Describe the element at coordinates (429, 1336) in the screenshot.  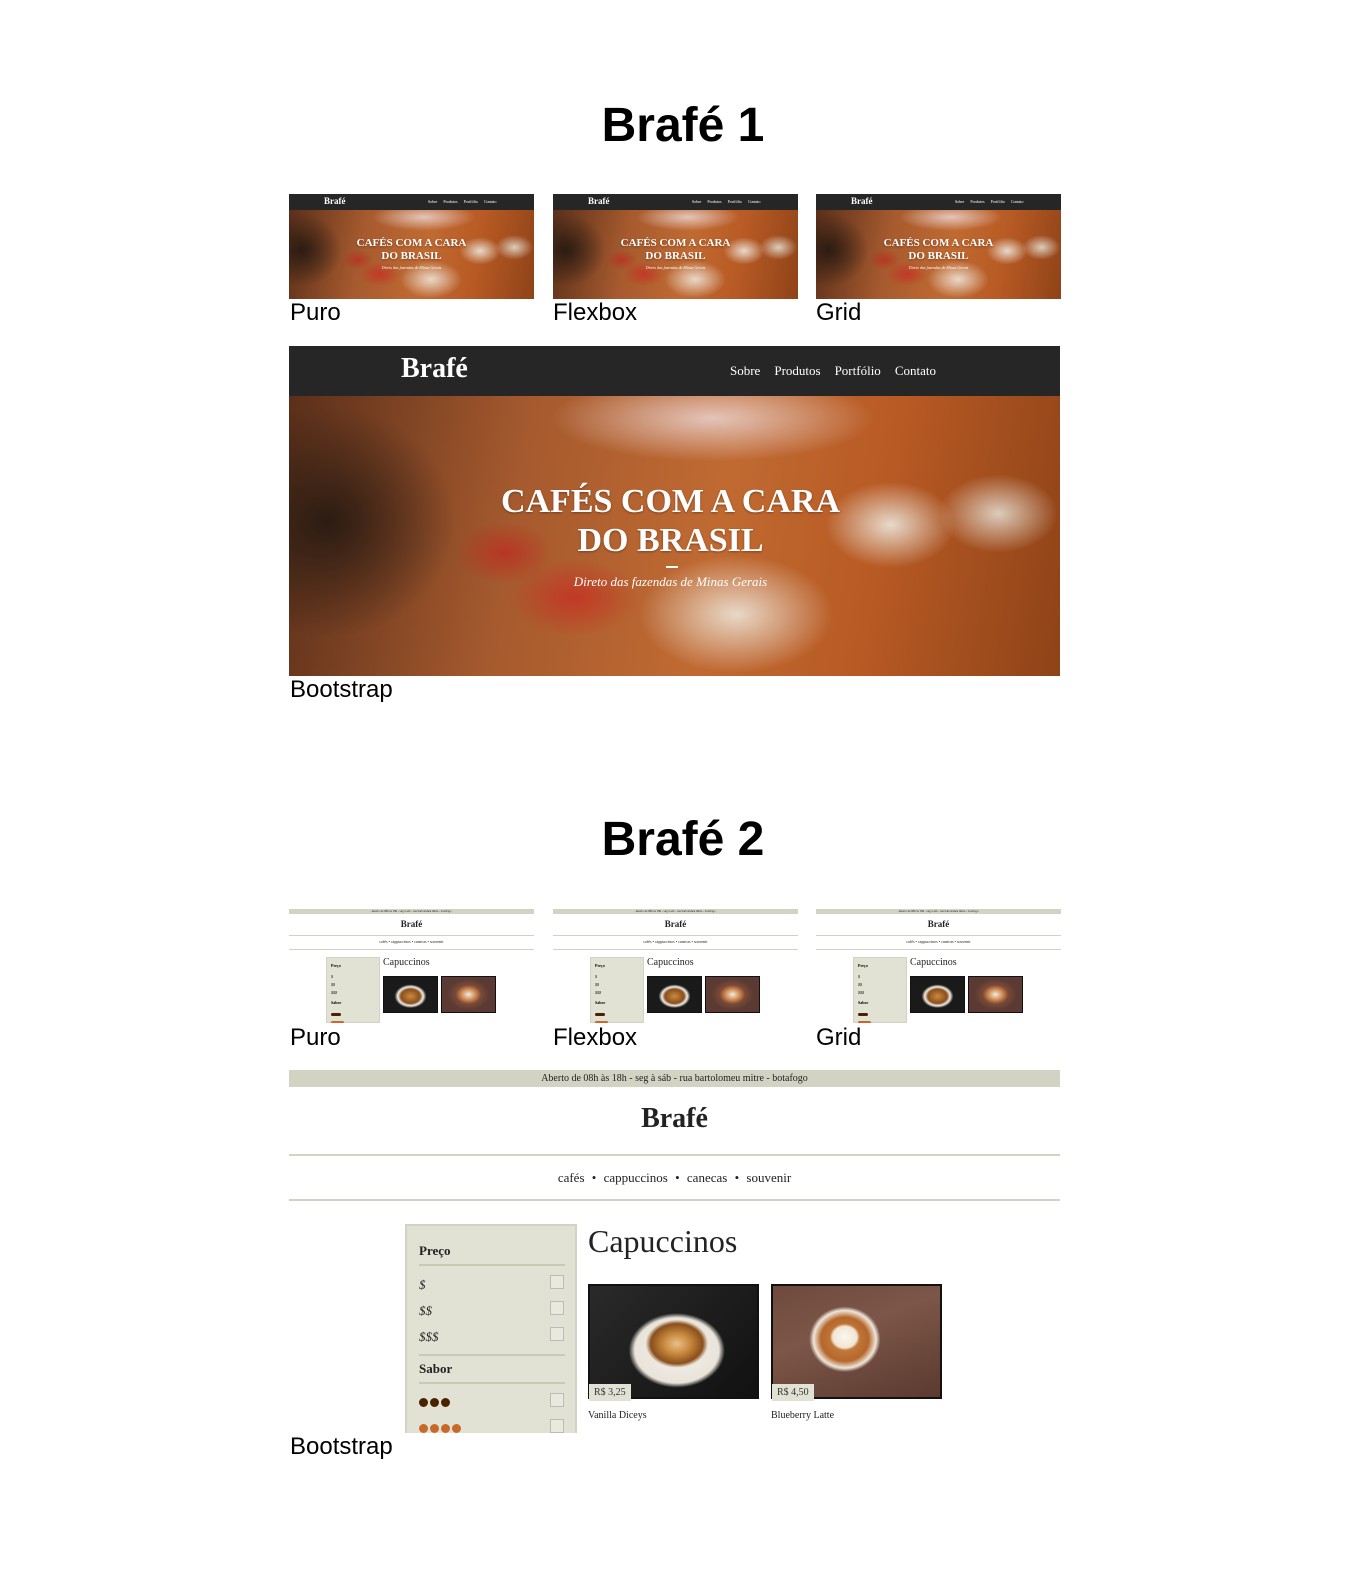
I see `filter-option-price-3: $$$` at that location.